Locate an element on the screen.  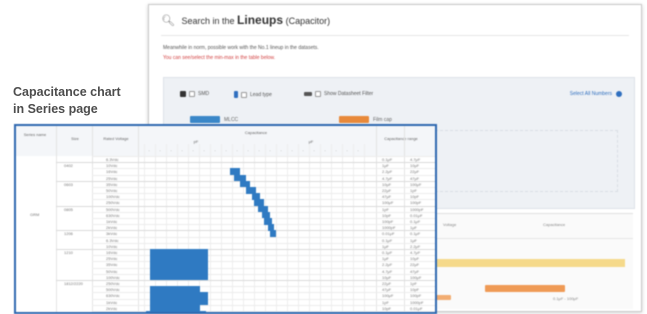
size-cell: 0603 is located at coordinates (68, 184).